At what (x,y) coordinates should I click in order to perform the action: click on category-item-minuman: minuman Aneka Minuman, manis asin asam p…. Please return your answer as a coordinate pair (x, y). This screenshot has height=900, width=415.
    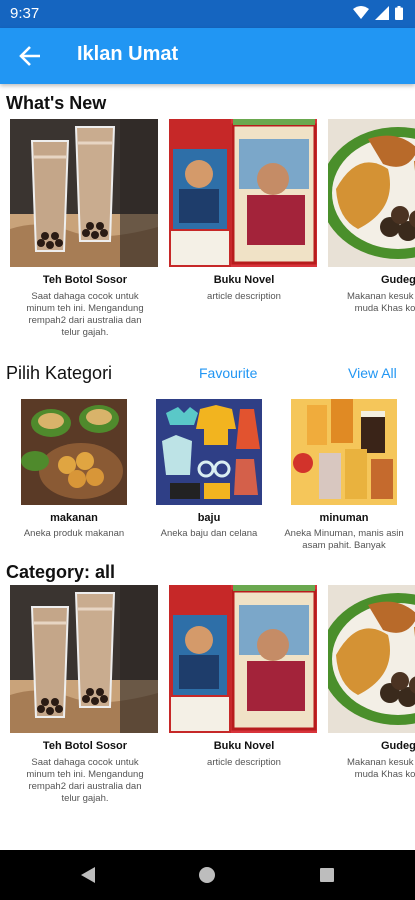
    Looking at the image, I should click on (344, 475).